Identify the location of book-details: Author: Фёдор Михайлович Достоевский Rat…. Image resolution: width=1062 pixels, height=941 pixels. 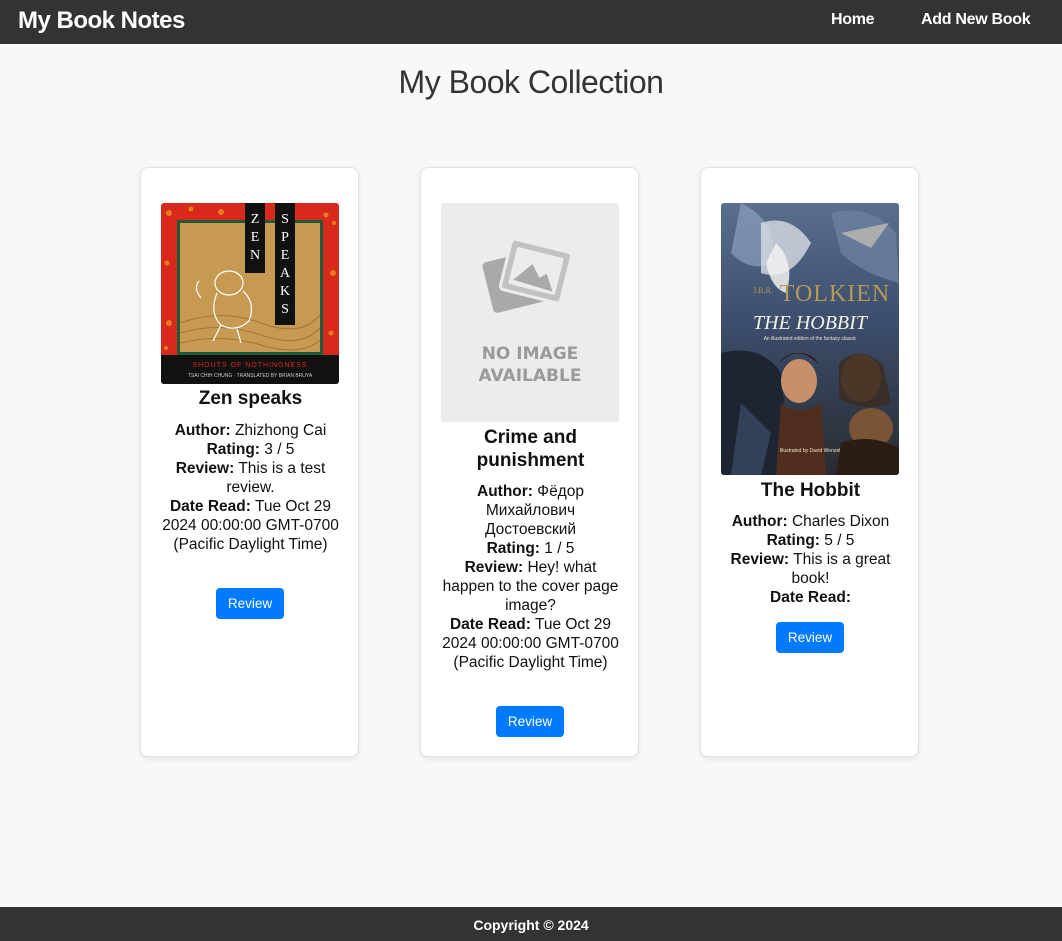
(530, 577).